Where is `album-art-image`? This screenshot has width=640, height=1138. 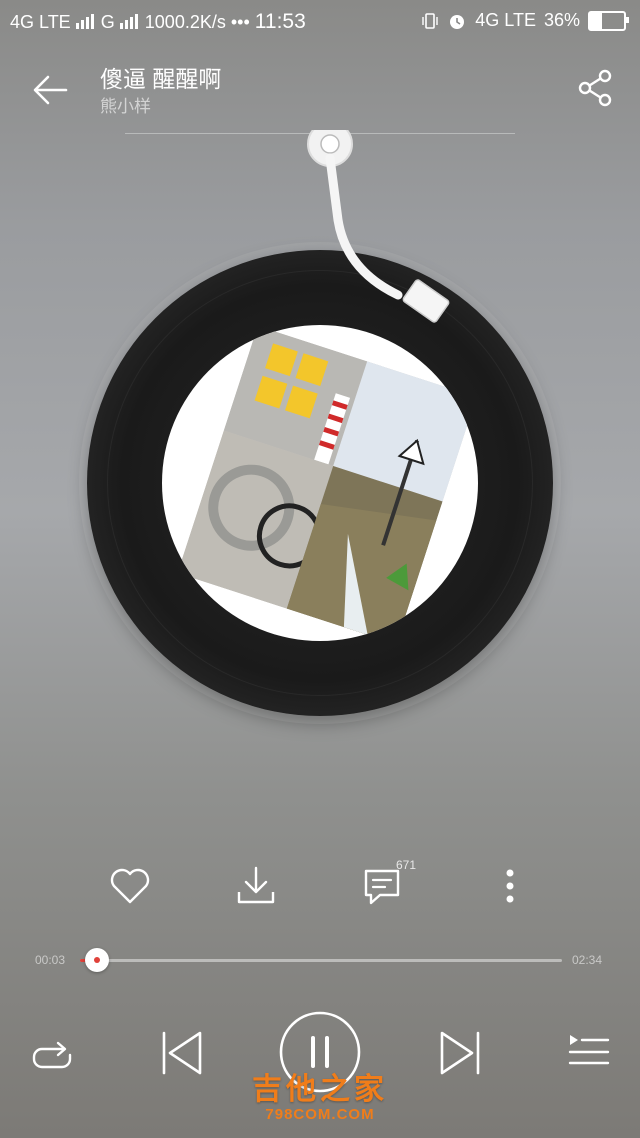
album-art-image is located at coordinates (327, 483).